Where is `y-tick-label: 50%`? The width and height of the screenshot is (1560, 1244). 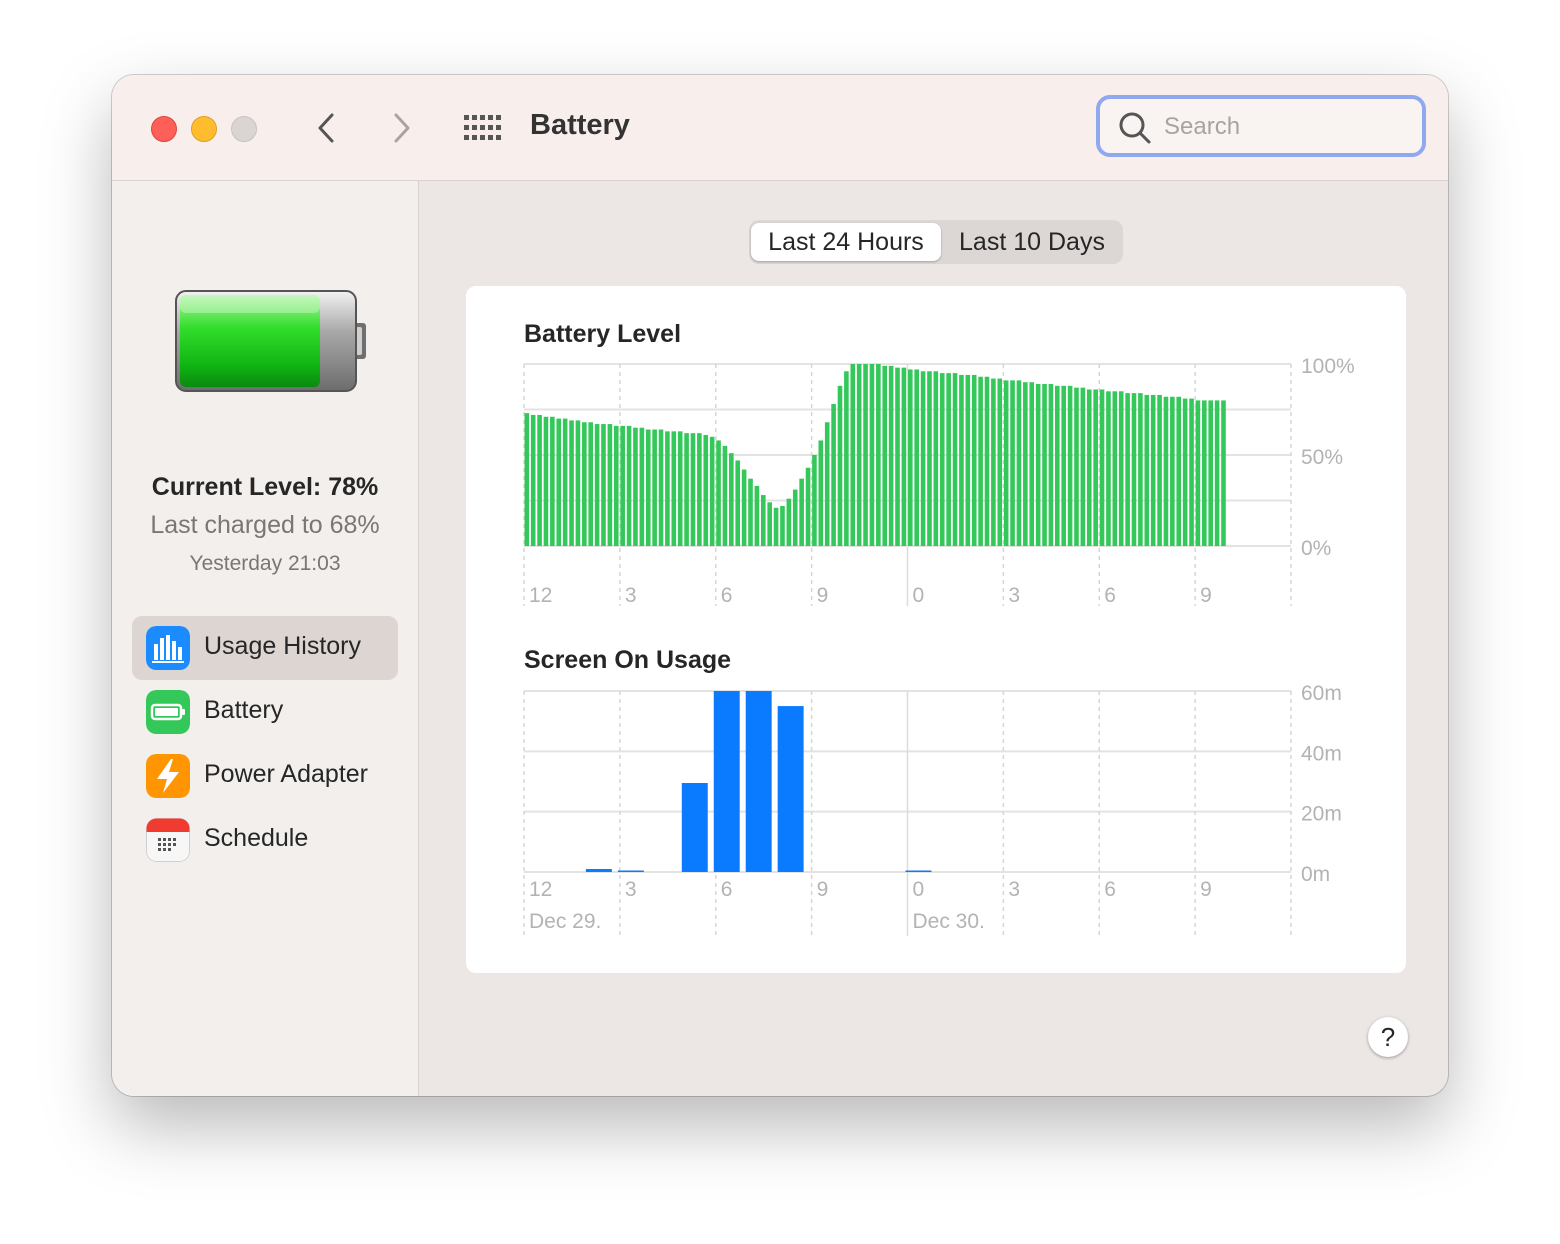
y-tick-label: 50% is located at coordinates (1322, 457).